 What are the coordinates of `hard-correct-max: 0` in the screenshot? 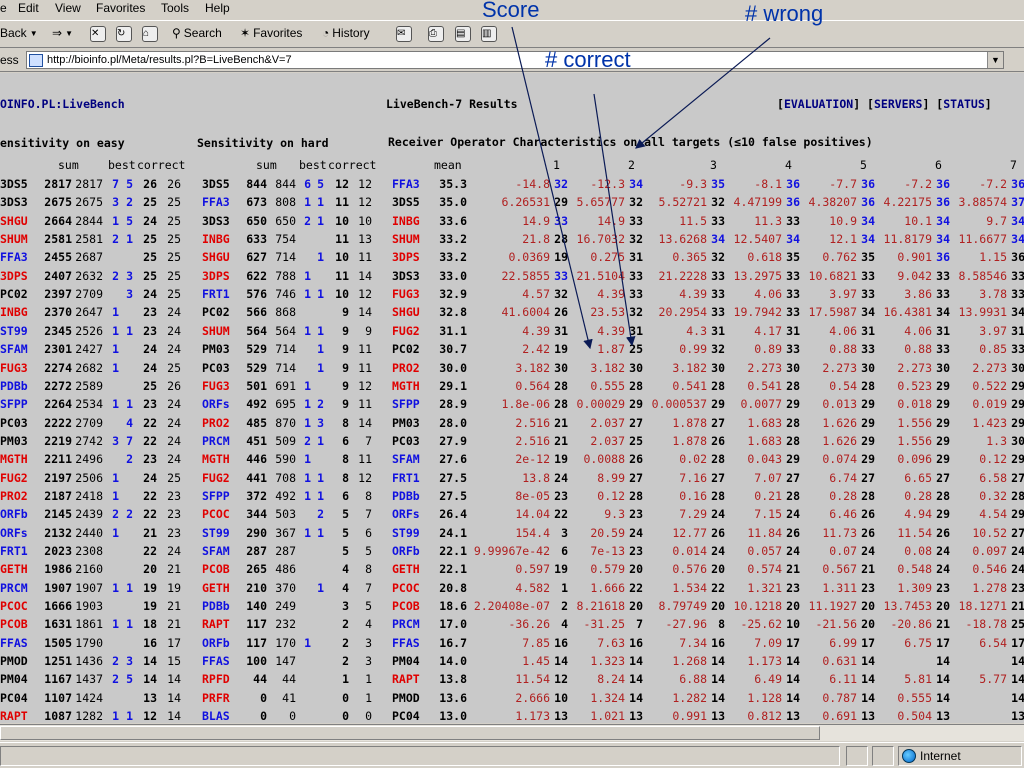 It's located at (368, 716).